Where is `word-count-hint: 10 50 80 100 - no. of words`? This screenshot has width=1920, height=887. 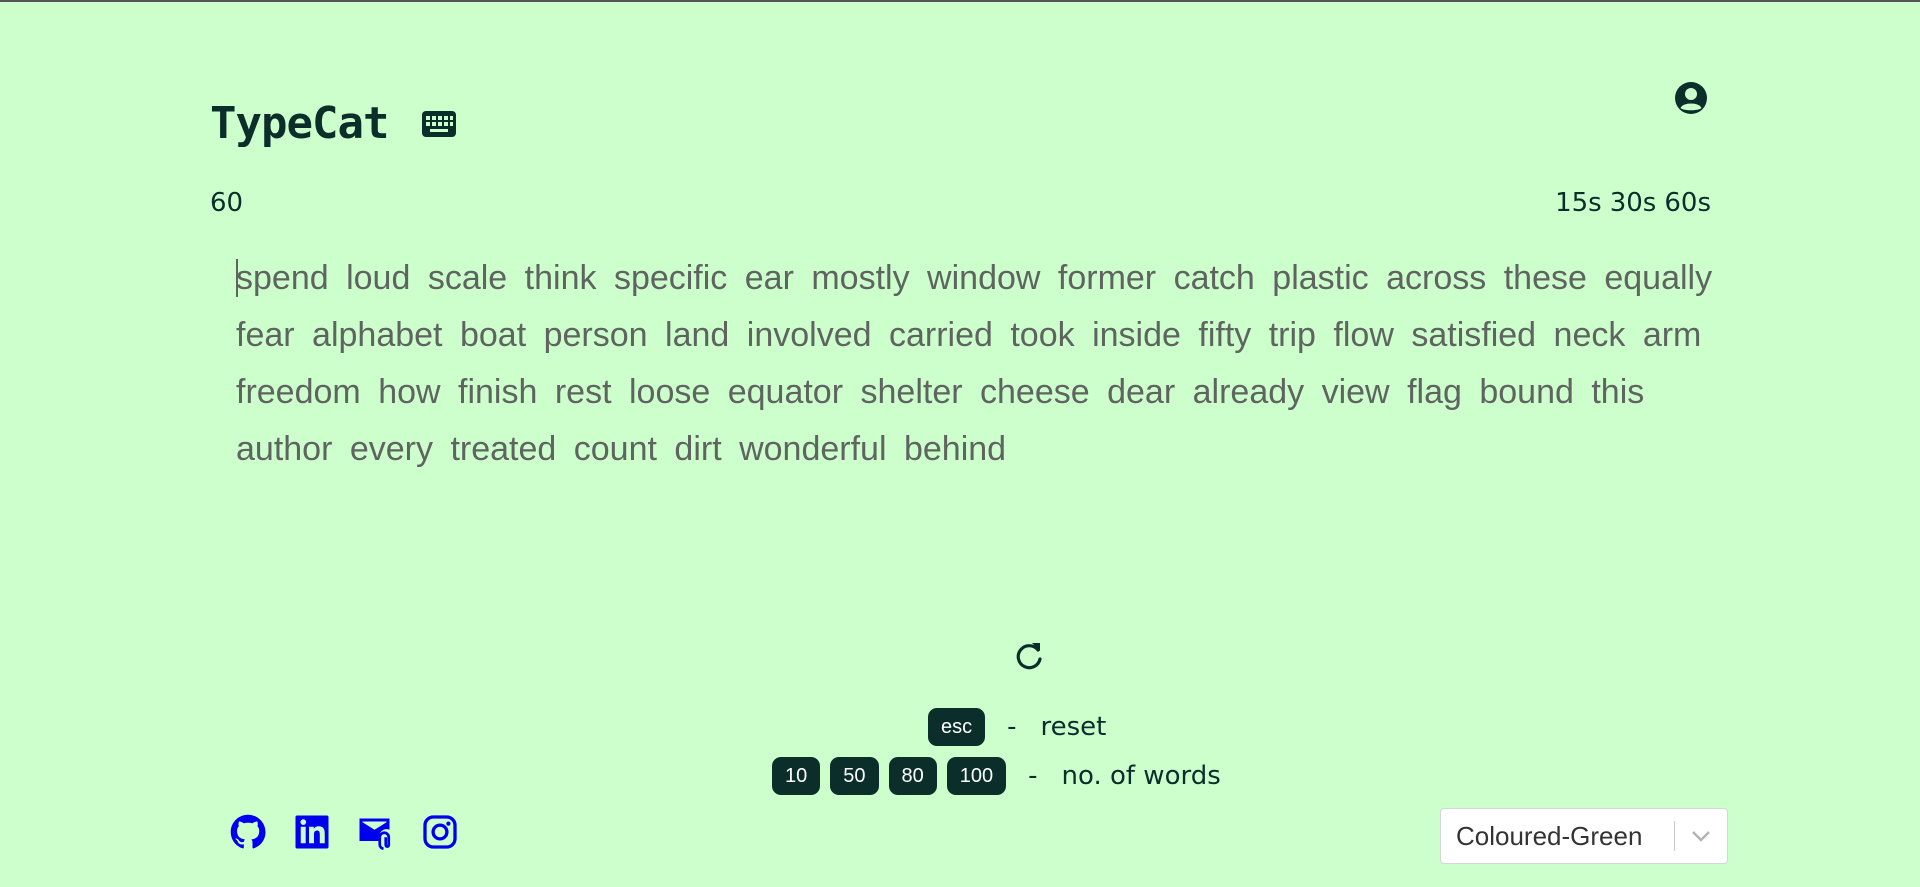
word-count-hint: 10 50 80 100 - no. of words is located at coordinates (996, 776).